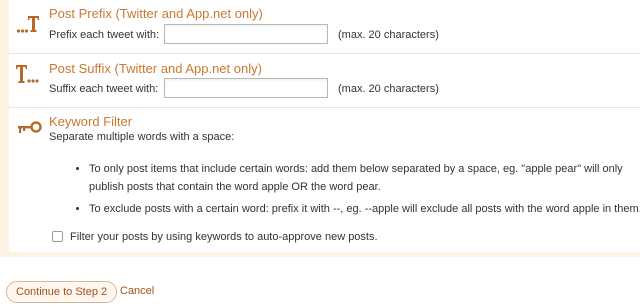  I want to click on prefix-input, so click(246, 34).